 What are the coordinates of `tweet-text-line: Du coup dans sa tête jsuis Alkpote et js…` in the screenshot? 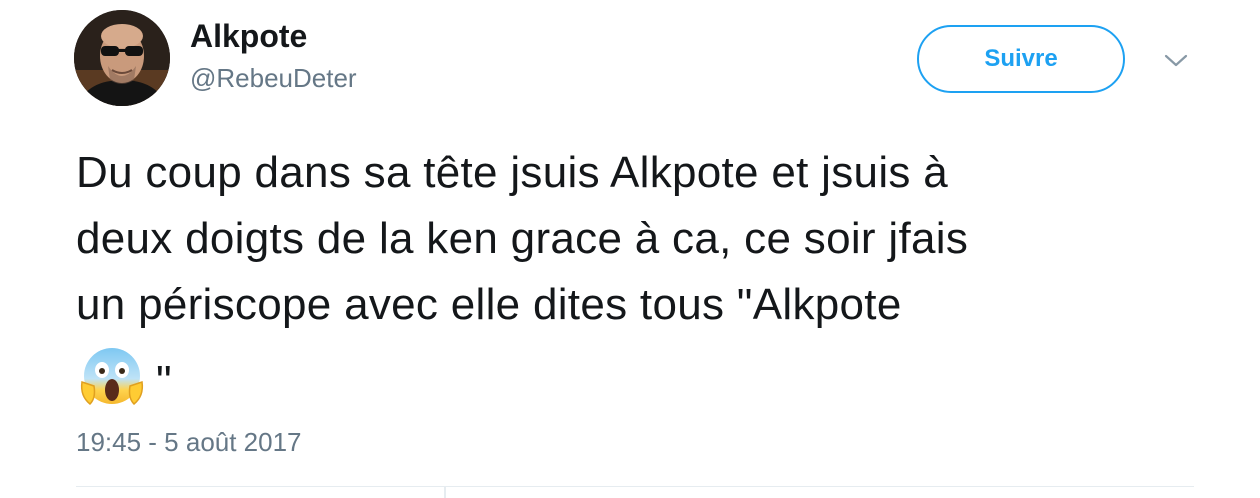 It's located at (512, 172).